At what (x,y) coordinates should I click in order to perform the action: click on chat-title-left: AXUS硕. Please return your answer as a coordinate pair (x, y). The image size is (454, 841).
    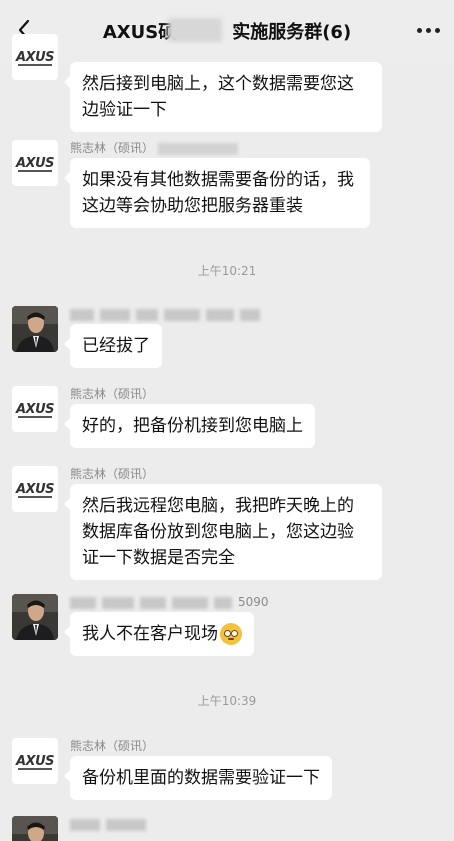
    Looking at the image, I should click on (139, 32).